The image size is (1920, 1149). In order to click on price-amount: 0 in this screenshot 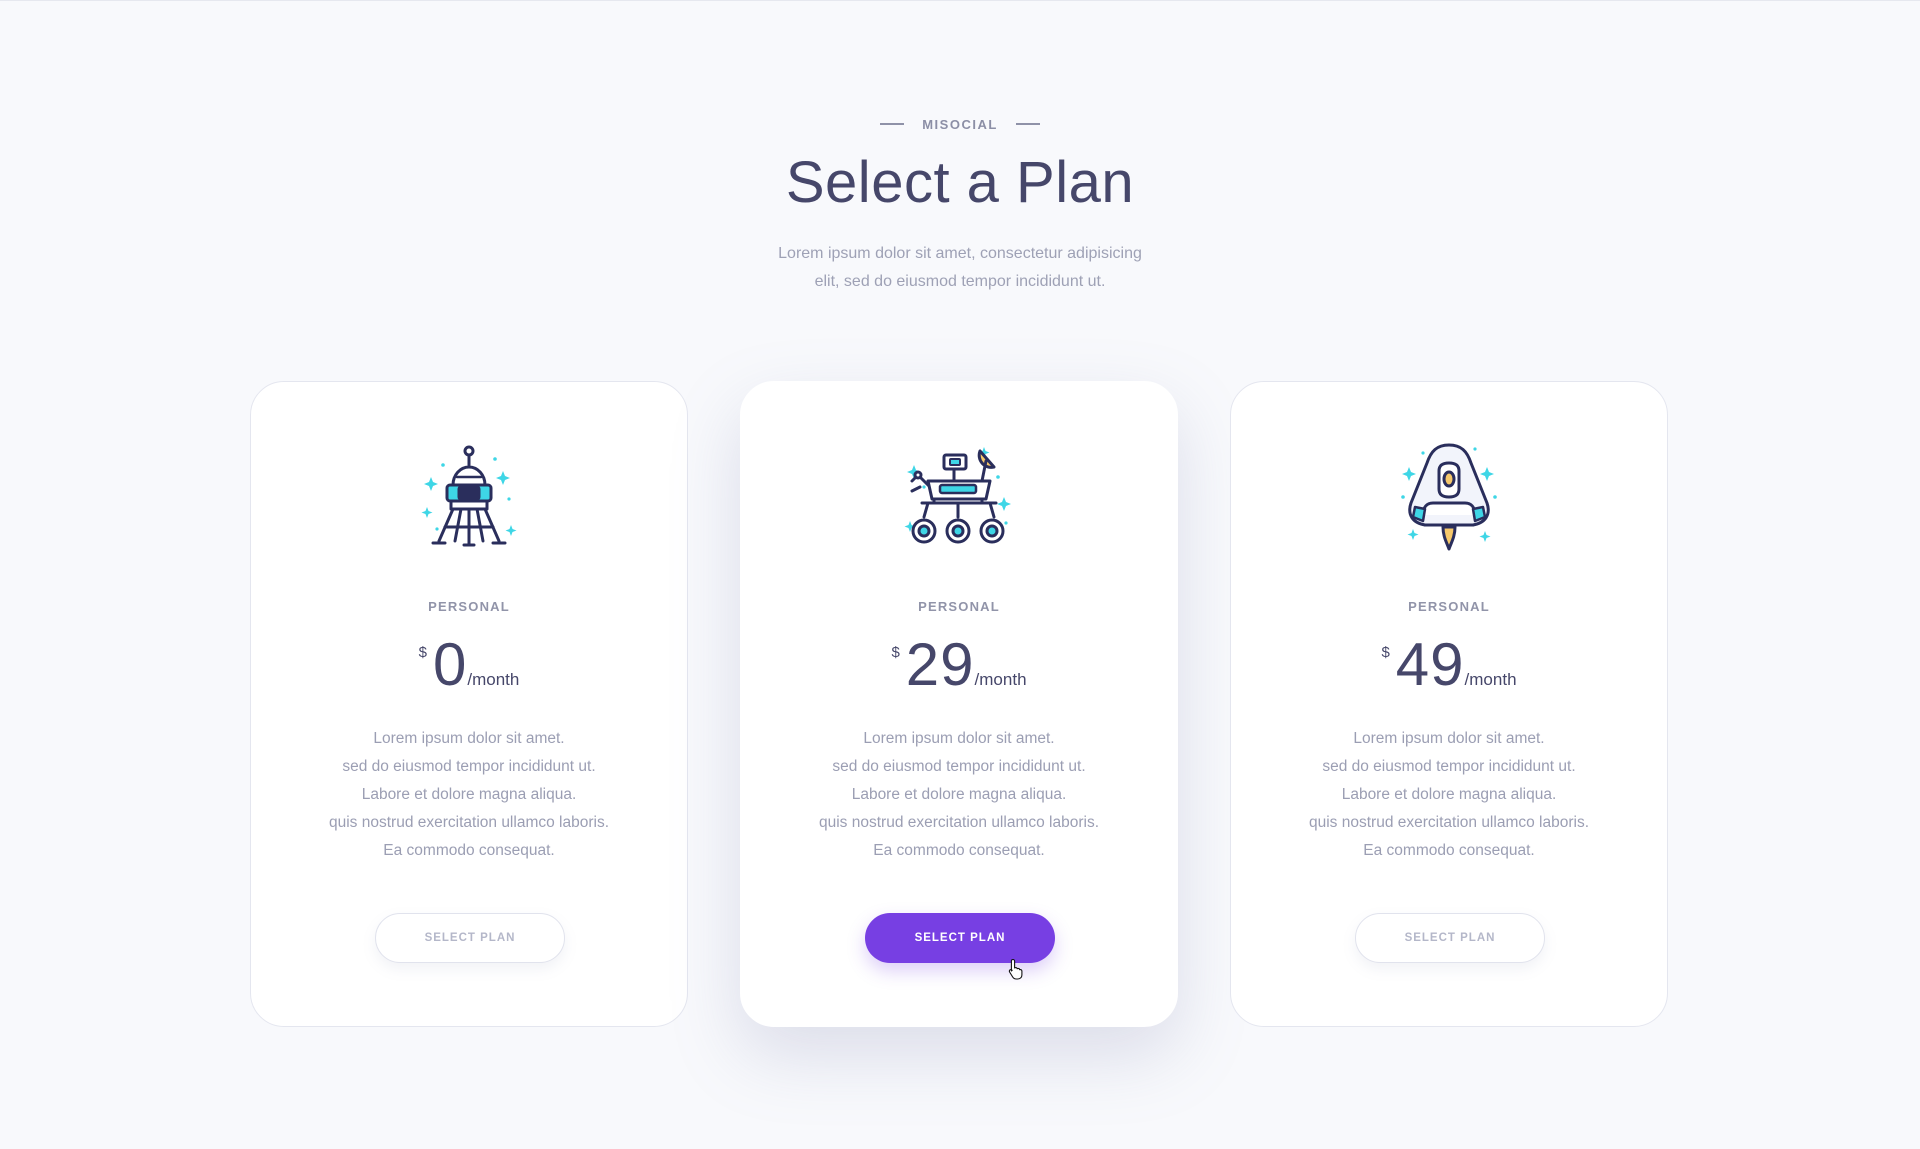, I will do `click(450, 664)`.